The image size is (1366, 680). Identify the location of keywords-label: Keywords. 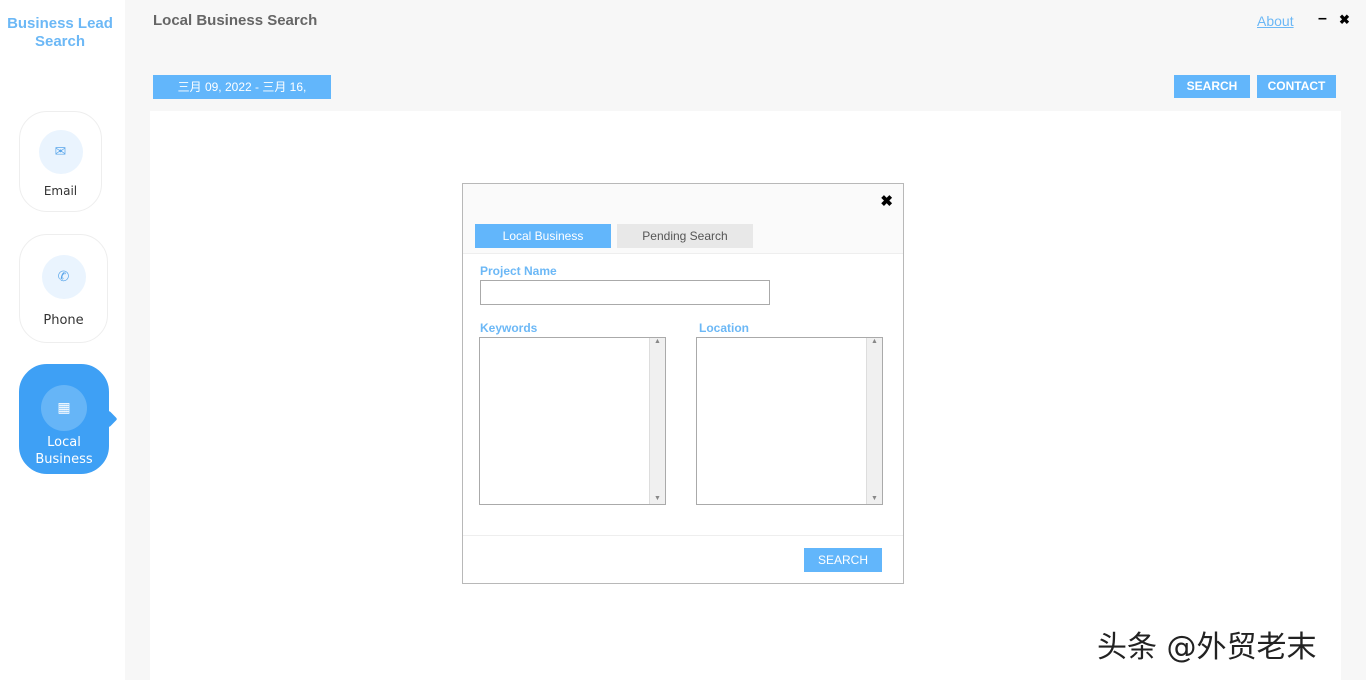
(509, 328).